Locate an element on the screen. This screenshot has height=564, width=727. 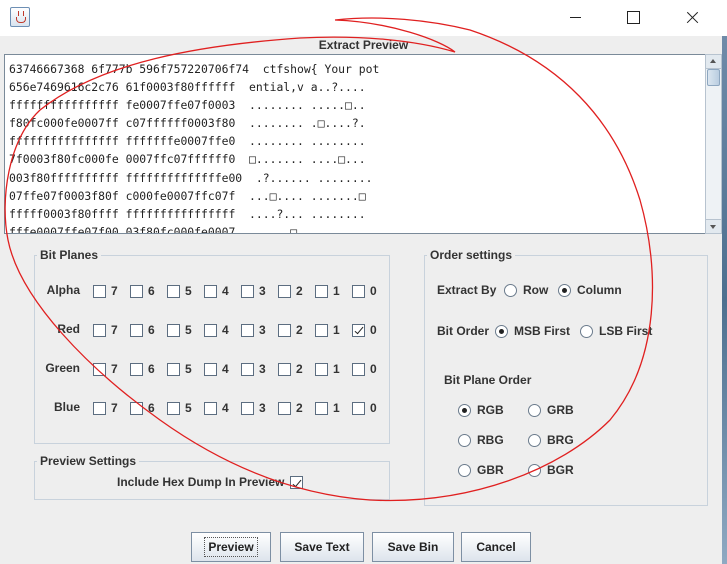
preview-button: Preview is located at coordinates (231, 547).